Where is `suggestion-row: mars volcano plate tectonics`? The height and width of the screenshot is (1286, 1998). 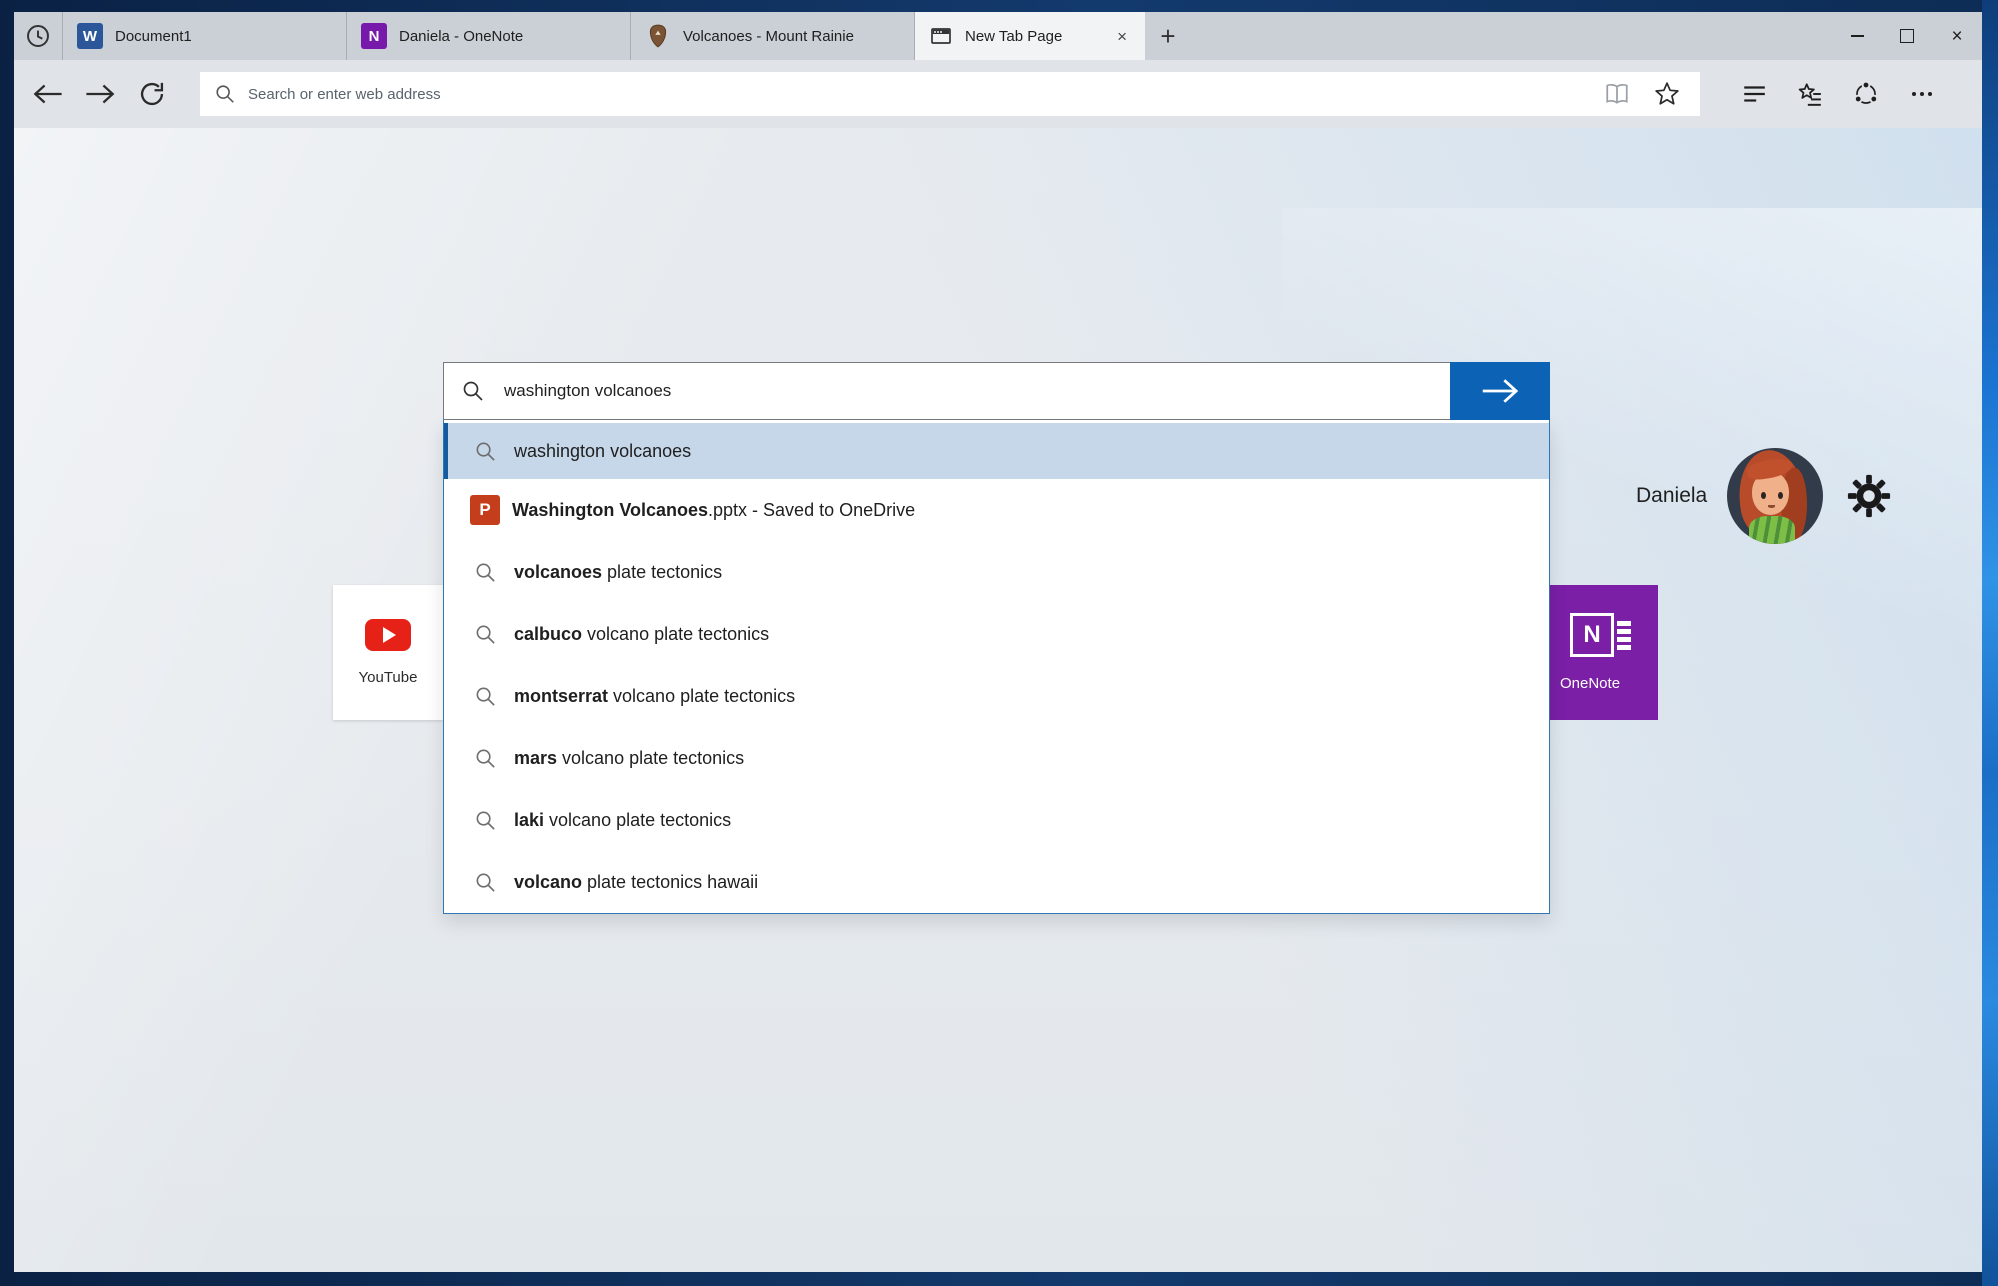
suggestion-row: mars volcano plate tectonics is located at coordinates (996, 758).